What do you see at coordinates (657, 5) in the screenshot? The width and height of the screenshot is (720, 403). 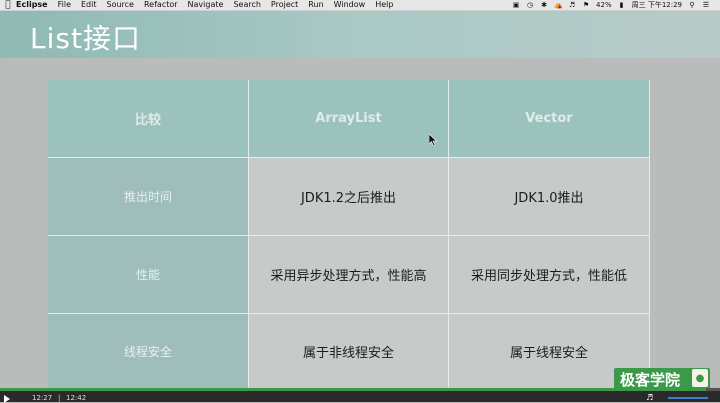 I see `menubar-clock: 周三 下午12:29` at bounding box center [657, 5].